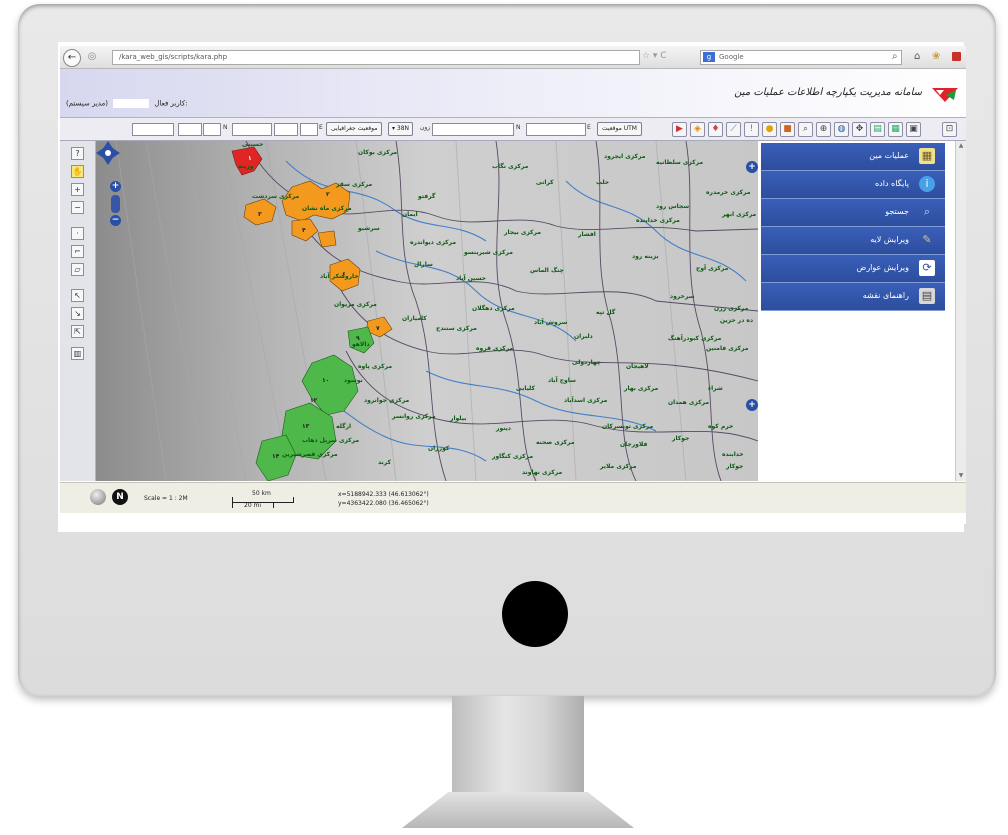 The width and height of the screenshot is (1008, 835). Describe the element at coordinates (715, 129) in the screenshot. I see `pin-icon: ♦` at that location.